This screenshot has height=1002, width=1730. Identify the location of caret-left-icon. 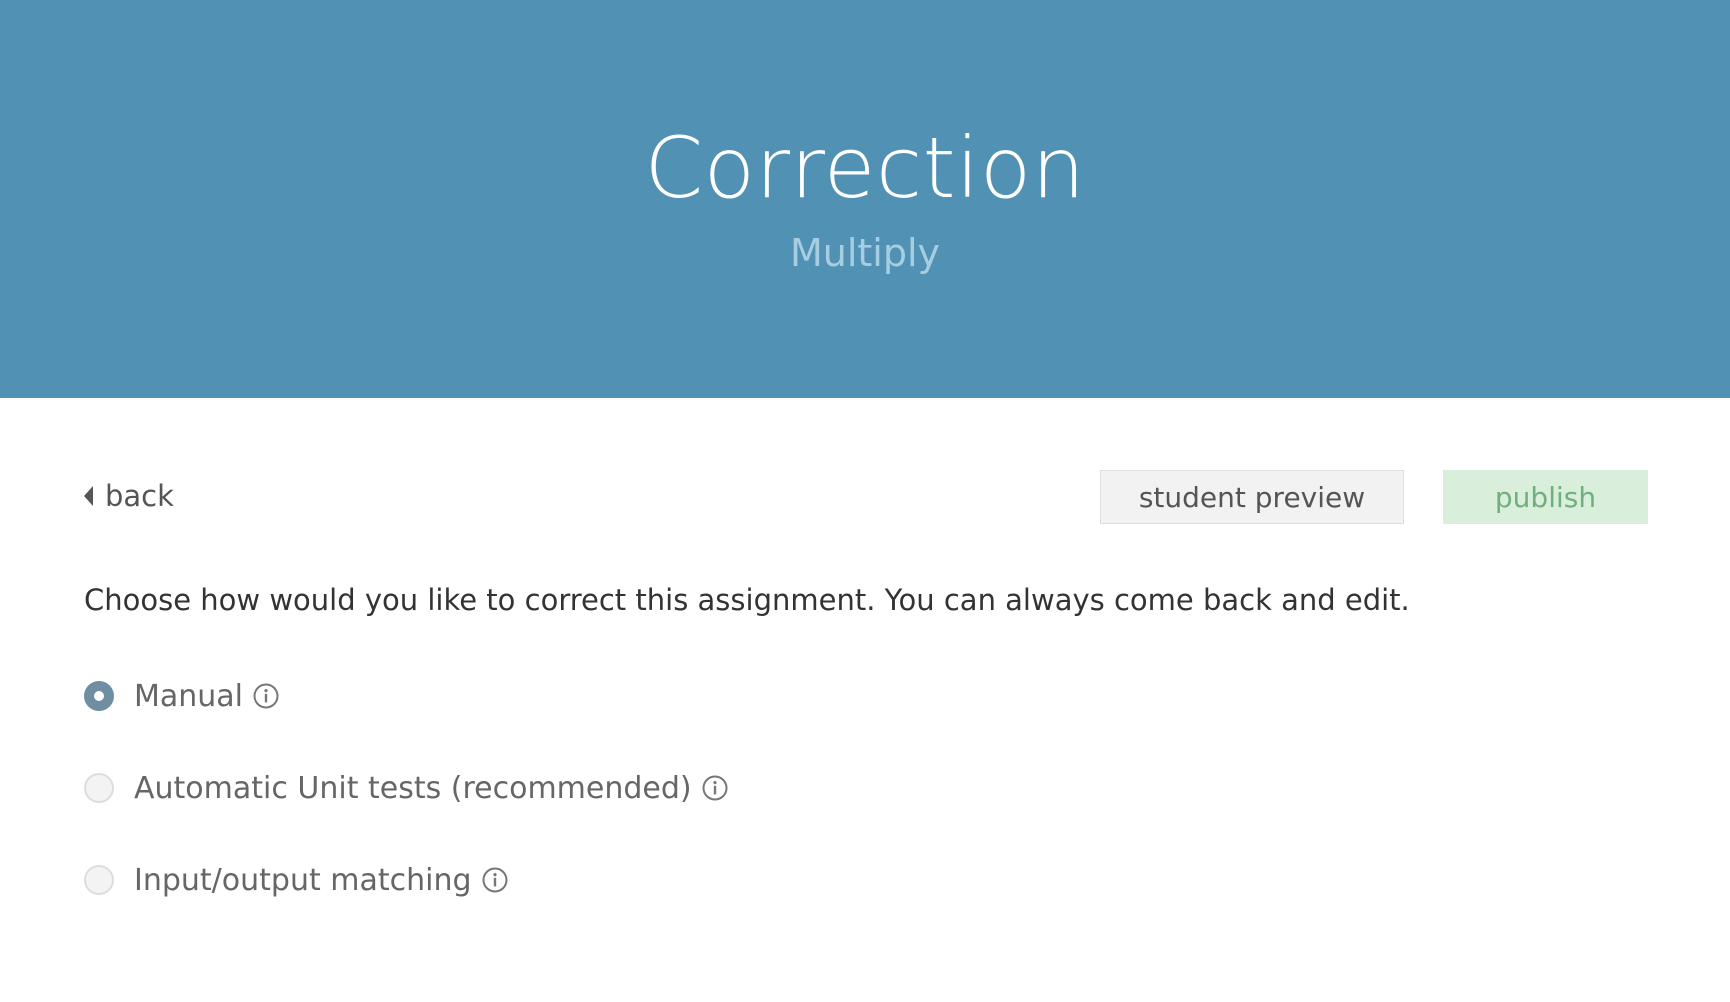
(88, 496).